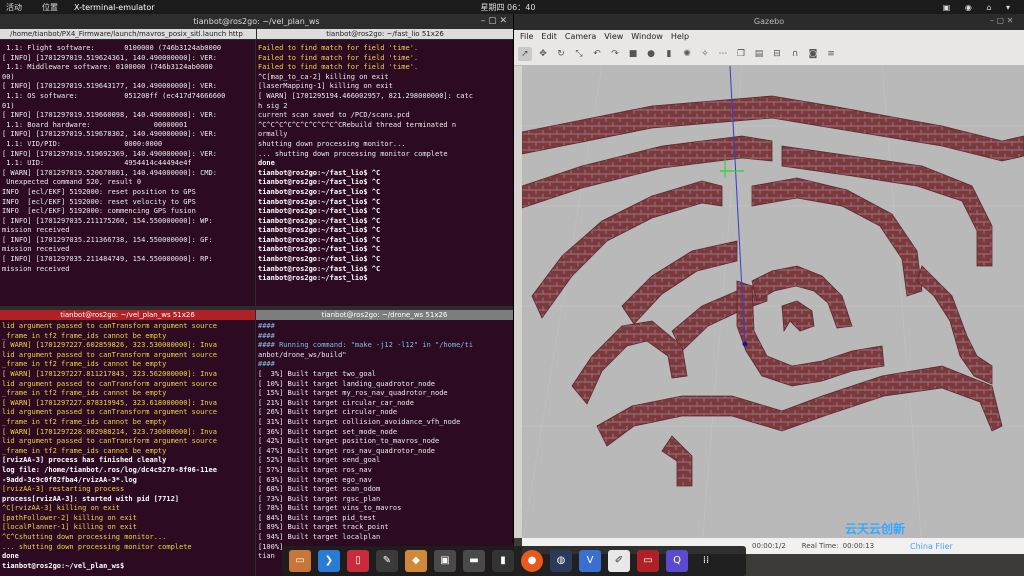  What do you see at coordinates (508, 7) in the screenshot?
I see `clock: 星期四 06：40` at bounding box center [508, 7].